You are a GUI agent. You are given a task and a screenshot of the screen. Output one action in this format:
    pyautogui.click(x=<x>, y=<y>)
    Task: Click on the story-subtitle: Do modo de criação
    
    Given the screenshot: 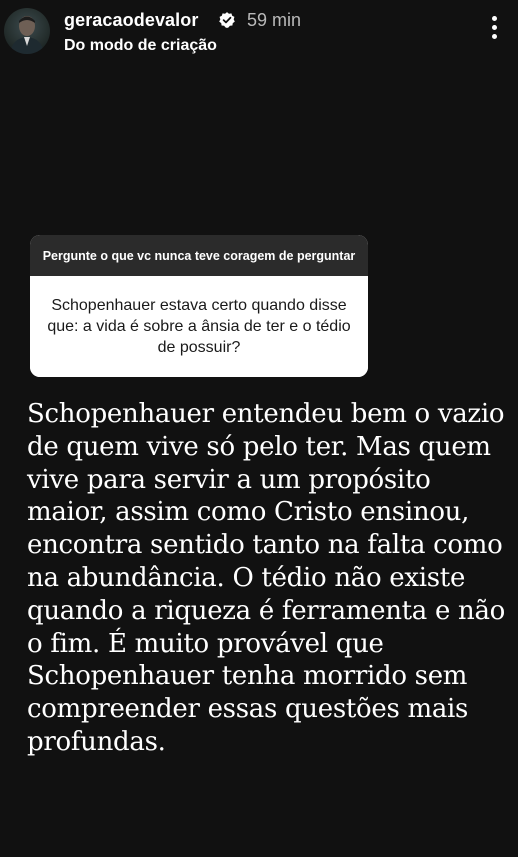 What is the action you would take?
    pyautogui.click(x=140, y=46)
    